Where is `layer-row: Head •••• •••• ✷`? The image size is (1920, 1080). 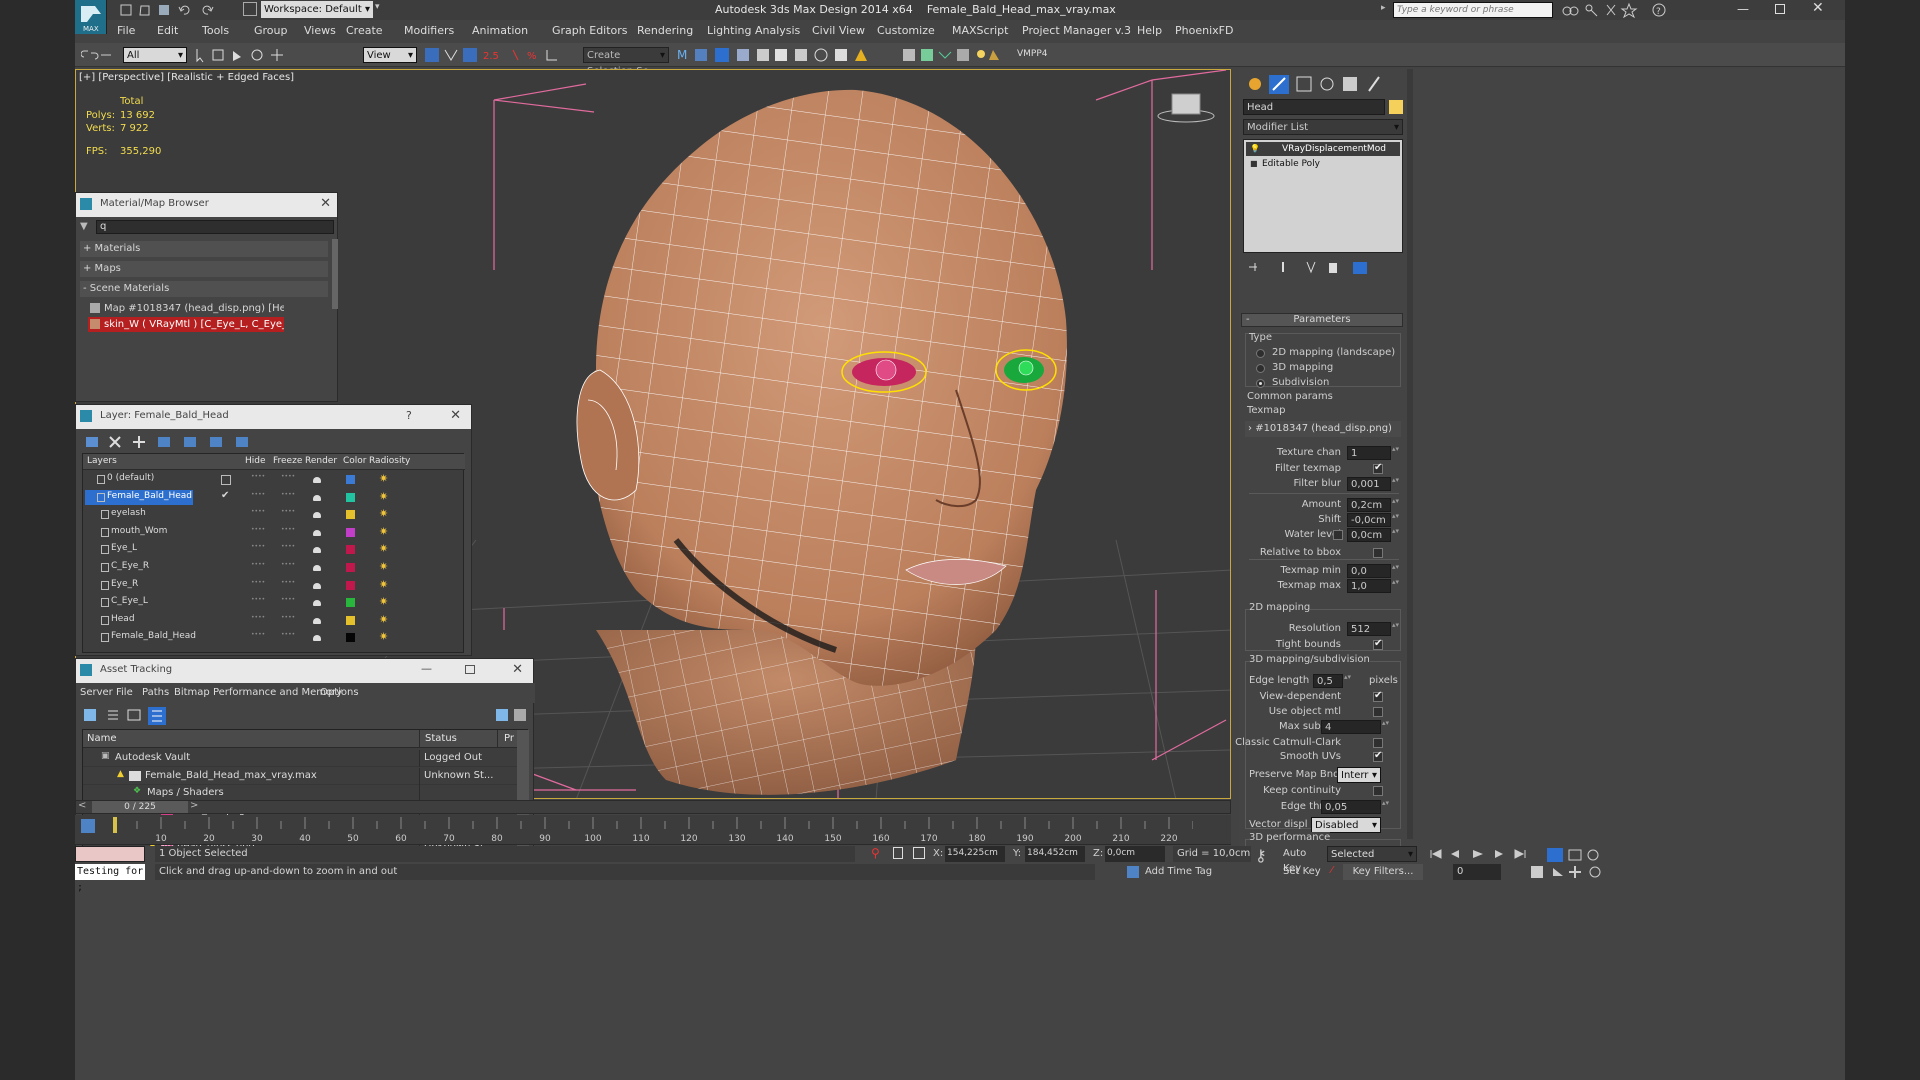 layer-row: Head •••• •••• ✷ is located at coordinates (273, 621).